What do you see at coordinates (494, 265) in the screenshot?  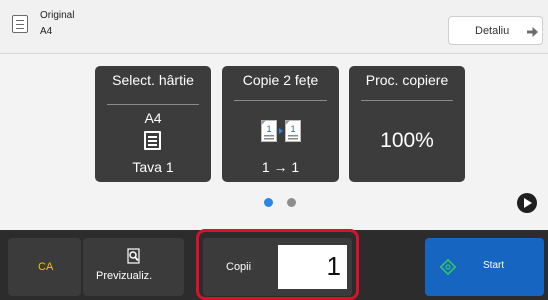 I see `start-label: Start` at bounding box center [494, 265].